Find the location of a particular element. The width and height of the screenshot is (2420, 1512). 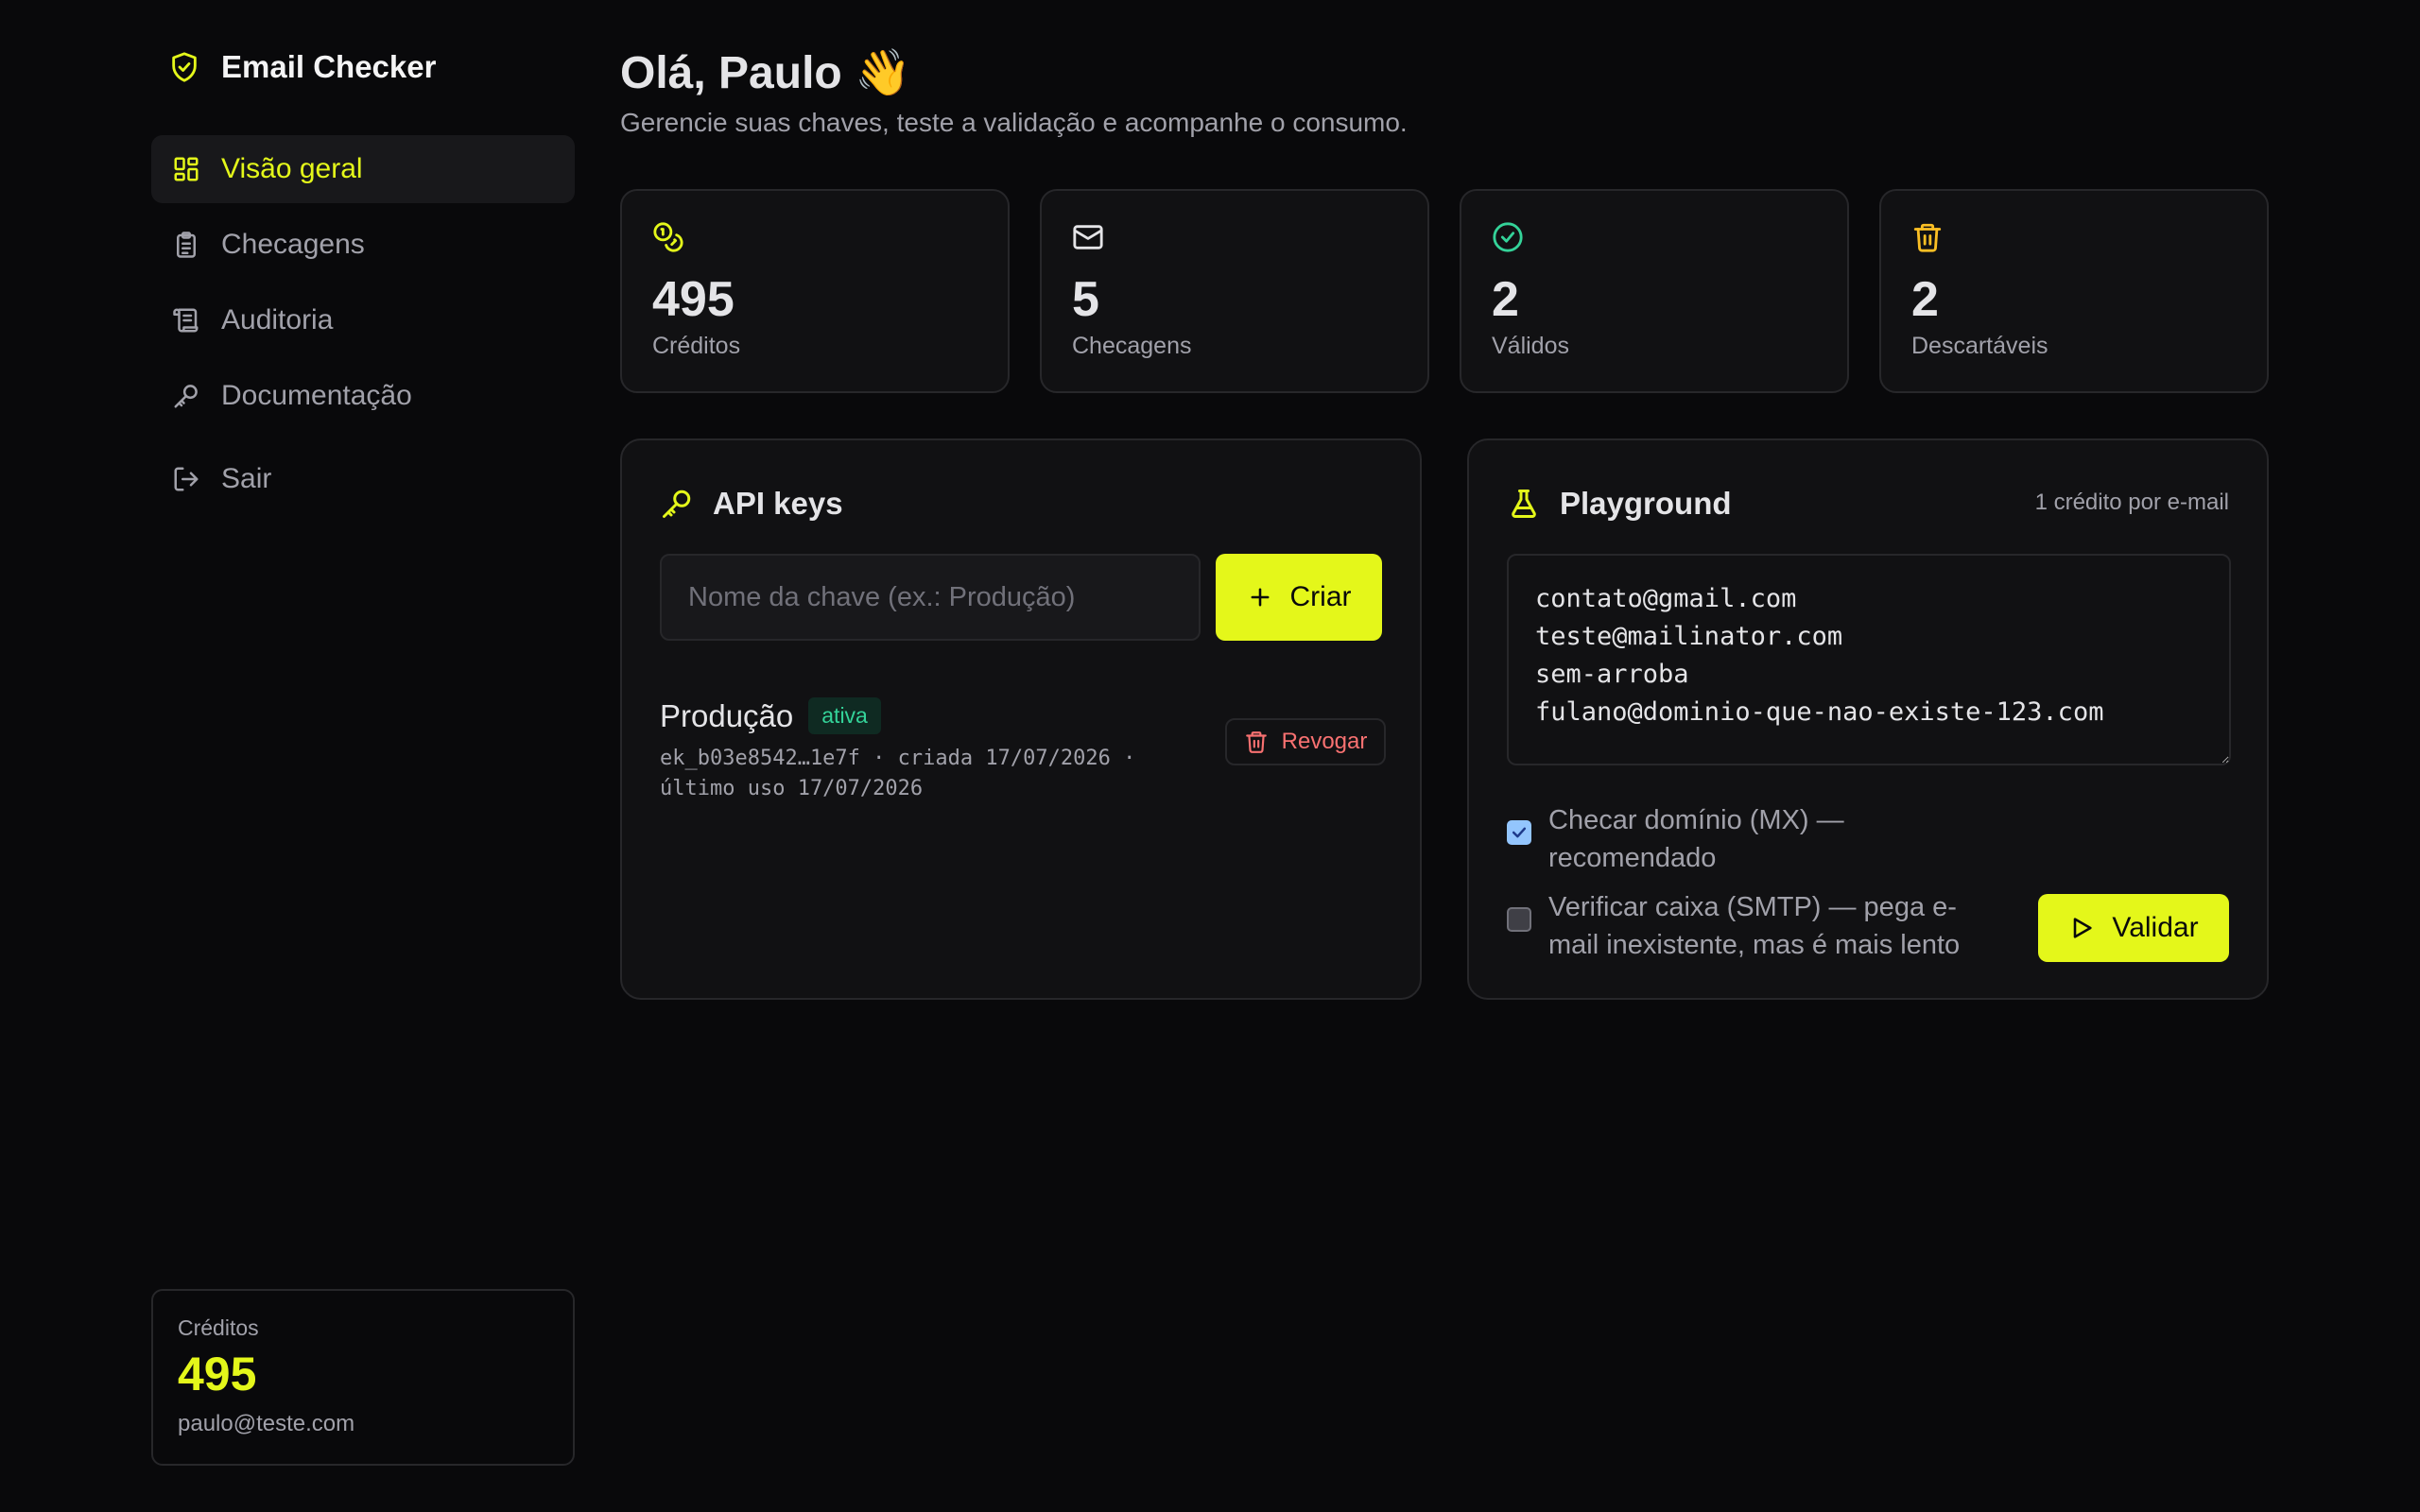

mail-icon is located at coordinates (1088, 237).